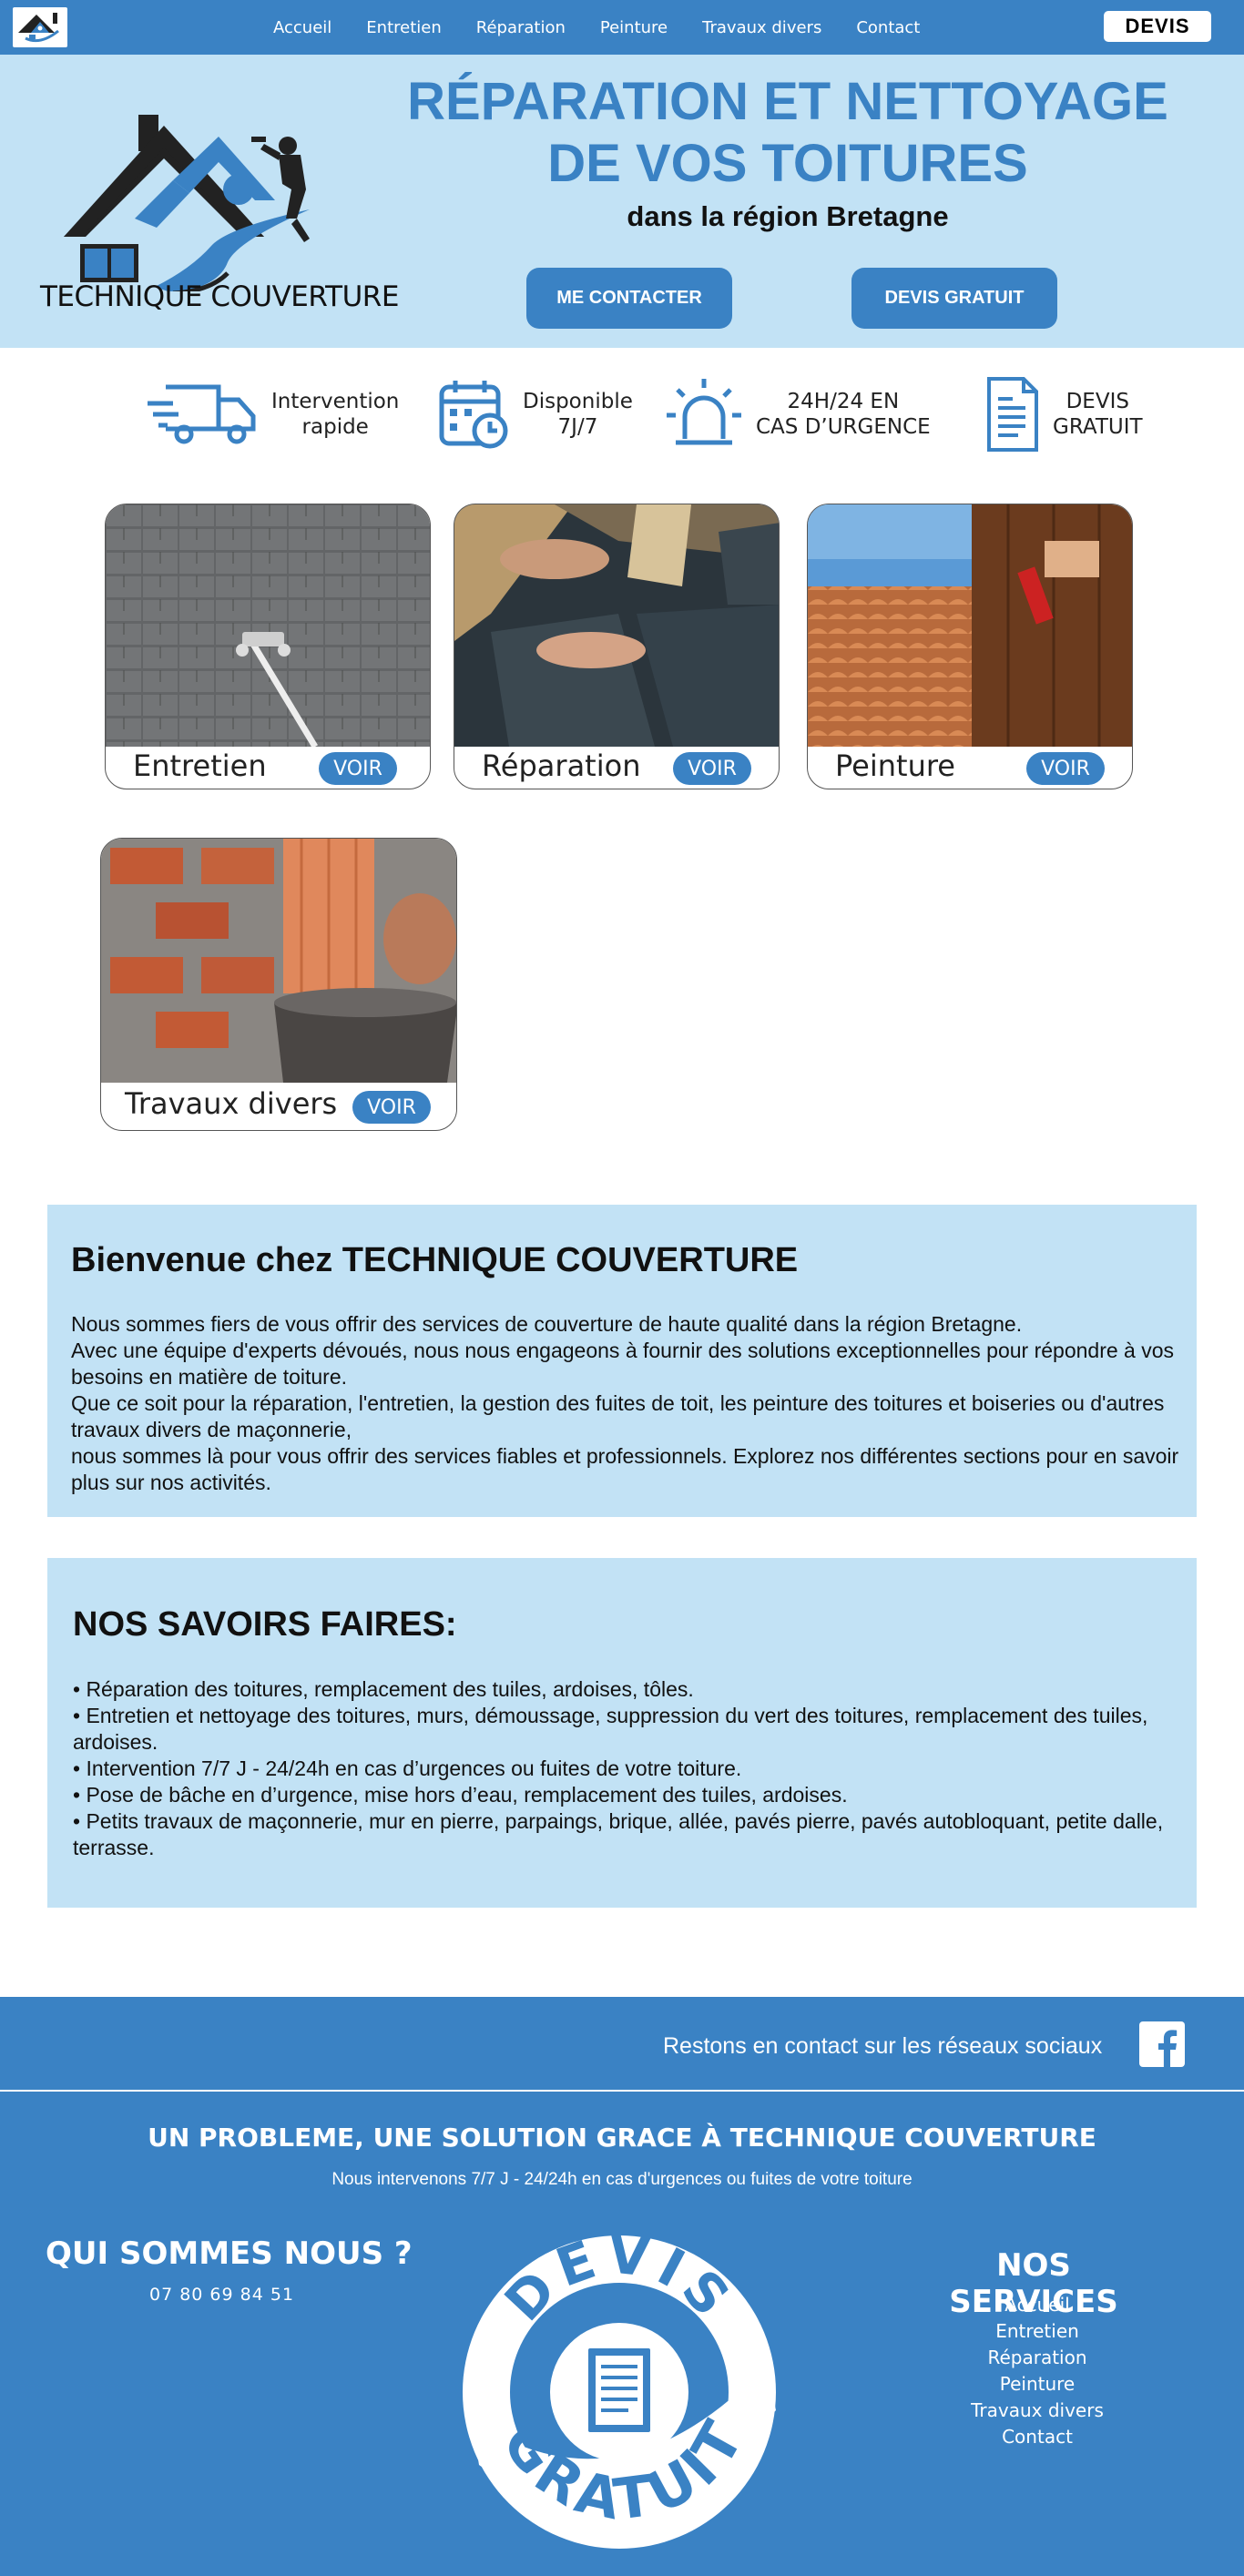 The height and width of the screenshot is (2576, 1244). Describe the element at coordinates (335, 414) in the screenshot. I see `feature-intervention-text: Intervention rapide` at that location.